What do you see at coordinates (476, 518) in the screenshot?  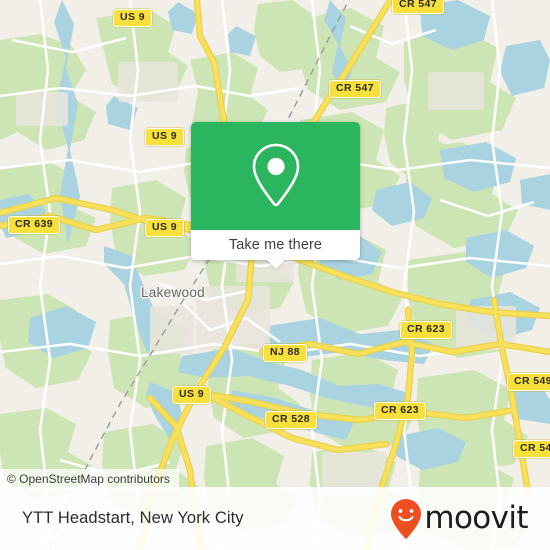 I see `moovit-wordmark: moovit` at bounding box center [476, 518].